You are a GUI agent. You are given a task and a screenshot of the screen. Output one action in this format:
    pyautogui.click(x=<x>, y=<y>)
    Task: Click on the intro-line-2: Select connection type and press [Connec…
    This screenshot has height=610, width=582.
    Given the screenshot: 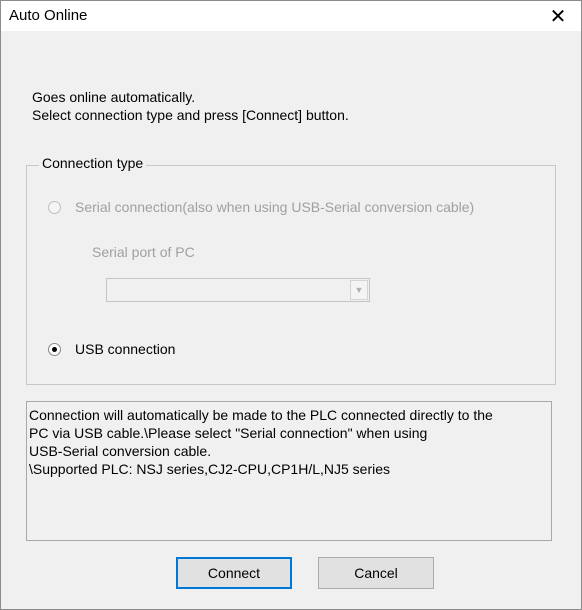 What is the action you would take?
    pyautogui.click(x=190, y=115)
    